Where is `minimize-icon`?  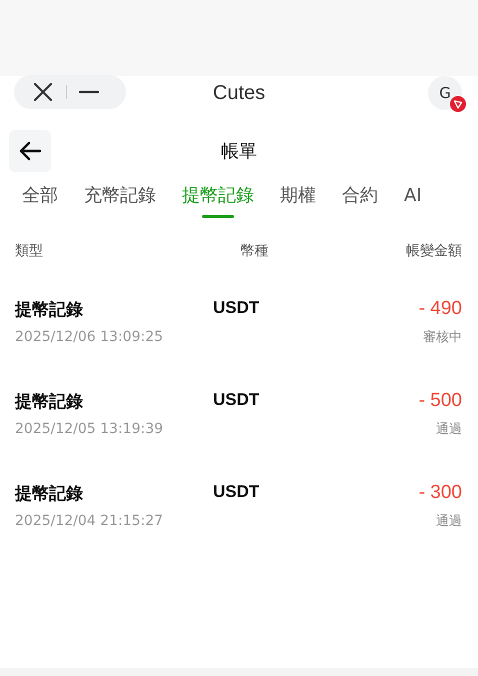
minimize-icon is located at coordinates (89, 92).